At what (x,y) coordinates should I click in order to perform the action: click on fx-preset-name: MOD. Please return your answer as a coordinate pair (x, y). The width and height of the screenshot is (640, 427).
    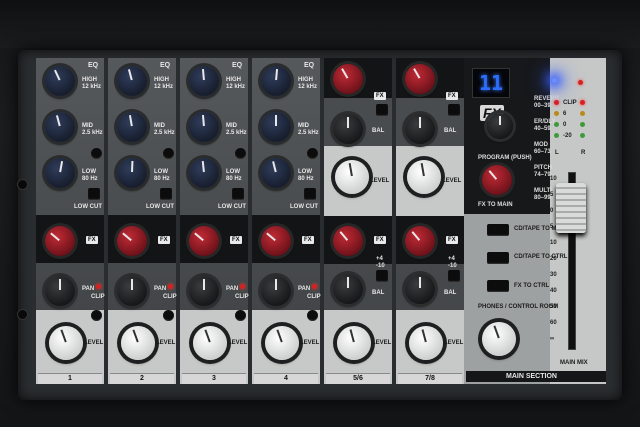
    Looking at the image, I should click on (541, 145).